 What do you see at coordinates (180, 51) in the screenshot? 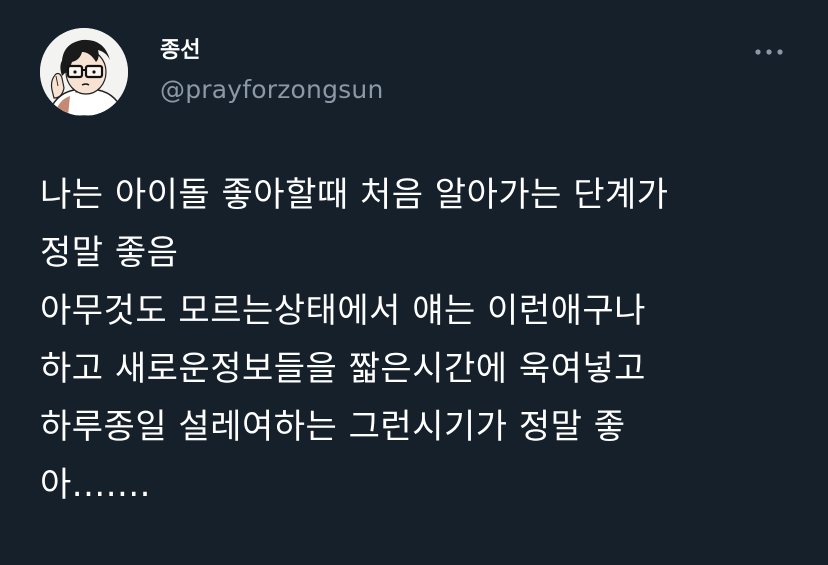
I see `author-display-name: 종선` at bounding box center [180, 51].